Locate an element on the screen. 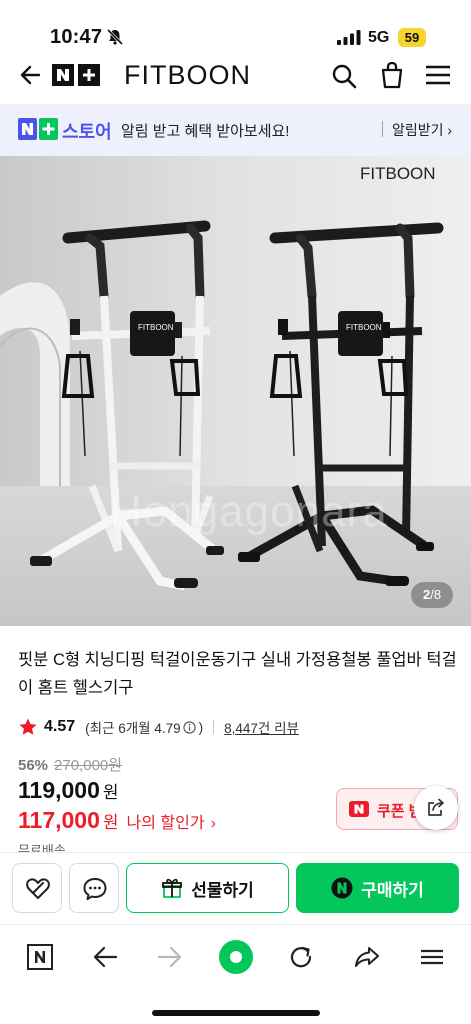 The width and height of the screenshot is (471, 1024). sale-price-unit: 원 is located at coordinates (110, 822).